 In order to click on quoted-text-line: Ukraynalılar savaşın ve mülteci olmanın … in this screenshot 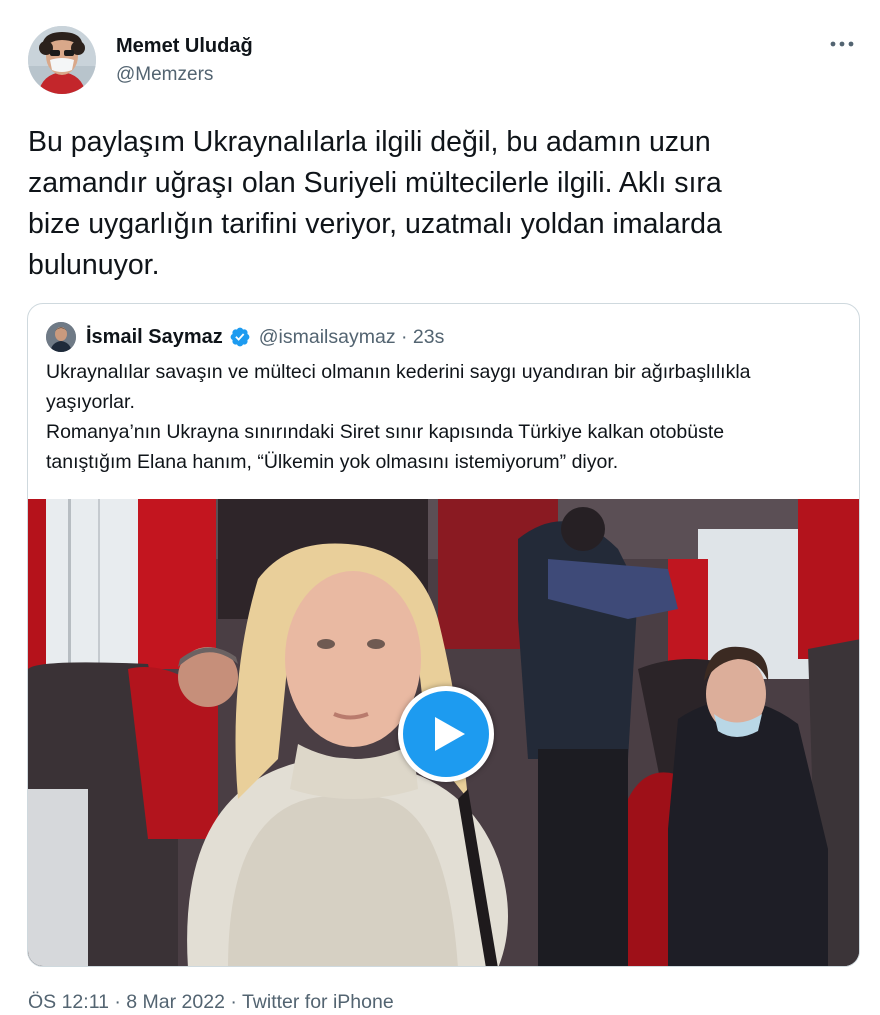, I will do `click(398, 372)`.